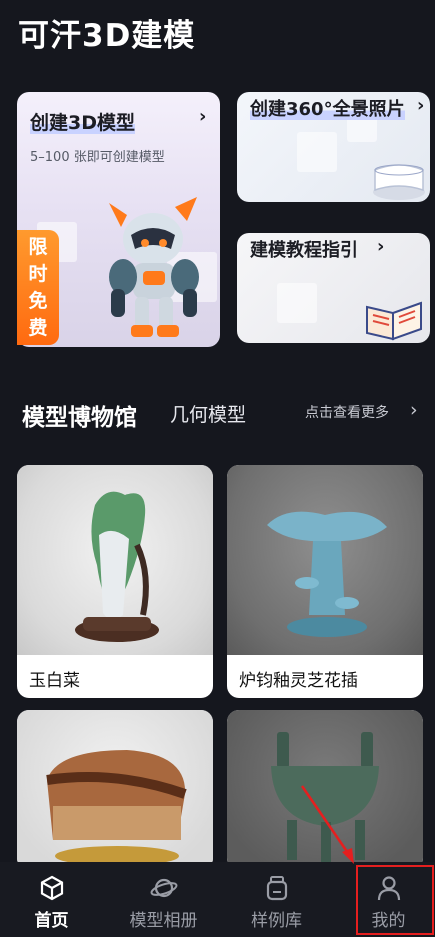 Image resolution: width=435 pixels, height=937 pixels. Describe the element at coordinates (107, 36) in the screenshot. I see `app-title: 可汗3D建模` at that location.